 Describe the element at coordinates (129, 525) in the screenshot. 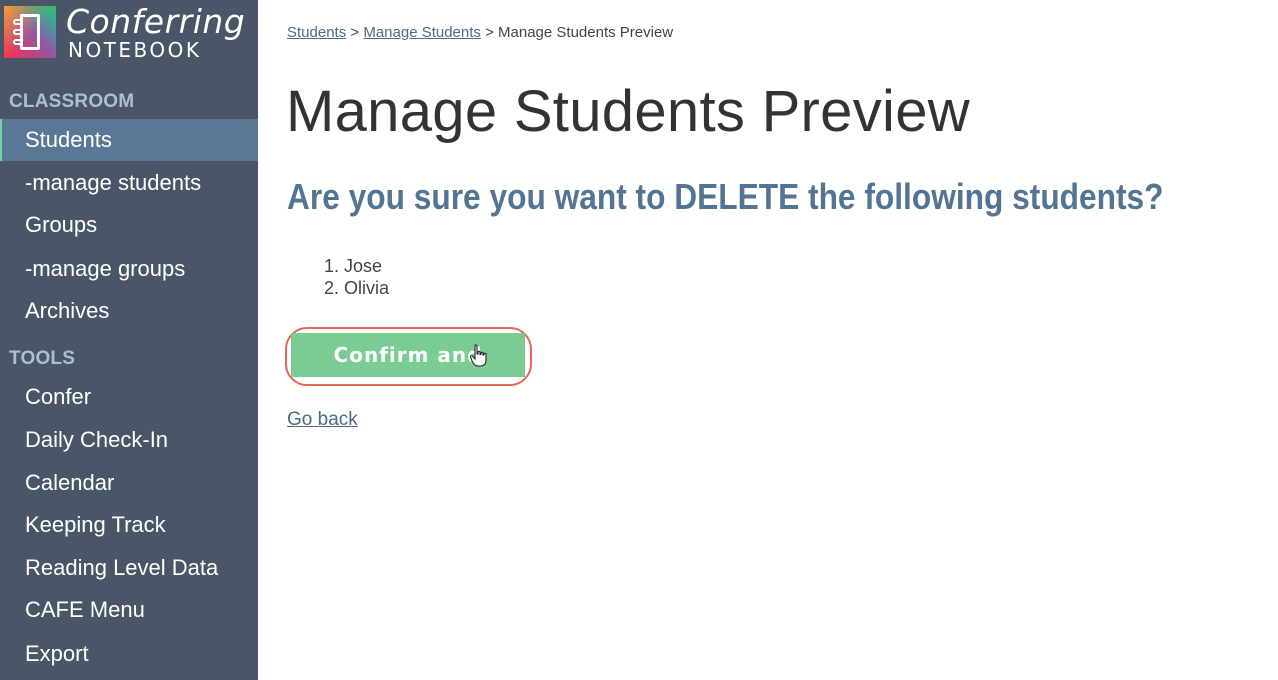

I see `sidebar-item-keeping-track: Keeping Track` at that location.